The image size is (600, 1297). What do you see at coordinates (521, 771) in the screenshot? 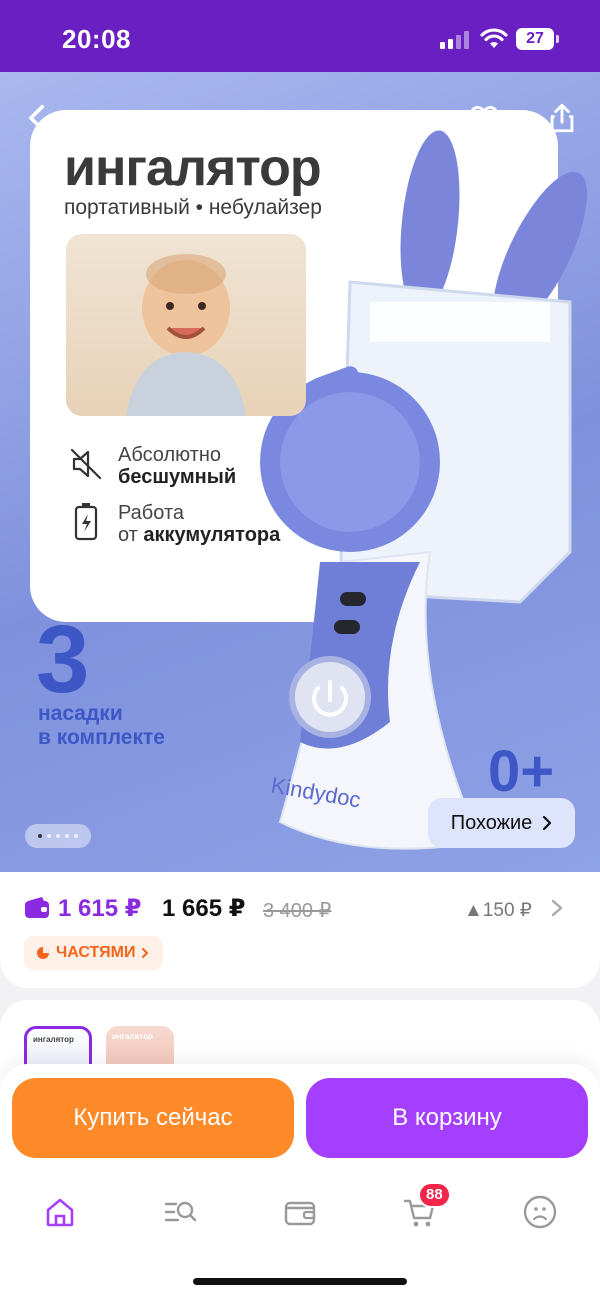
I see `age-label: 0+` at bounding box center [521, 771].